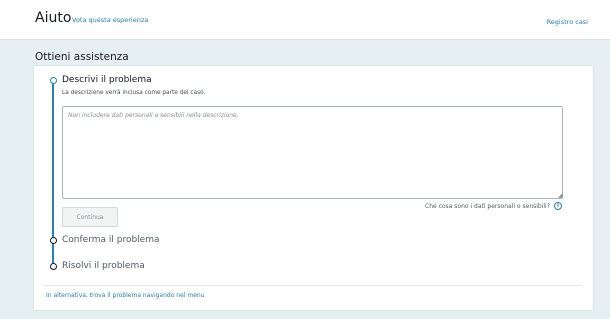 This screenshot has width=610, height=319. What do you see at coordinates (53, 18) in the screenshot?
I see `app-title: Aiuto` at bounding box center [53, 18].